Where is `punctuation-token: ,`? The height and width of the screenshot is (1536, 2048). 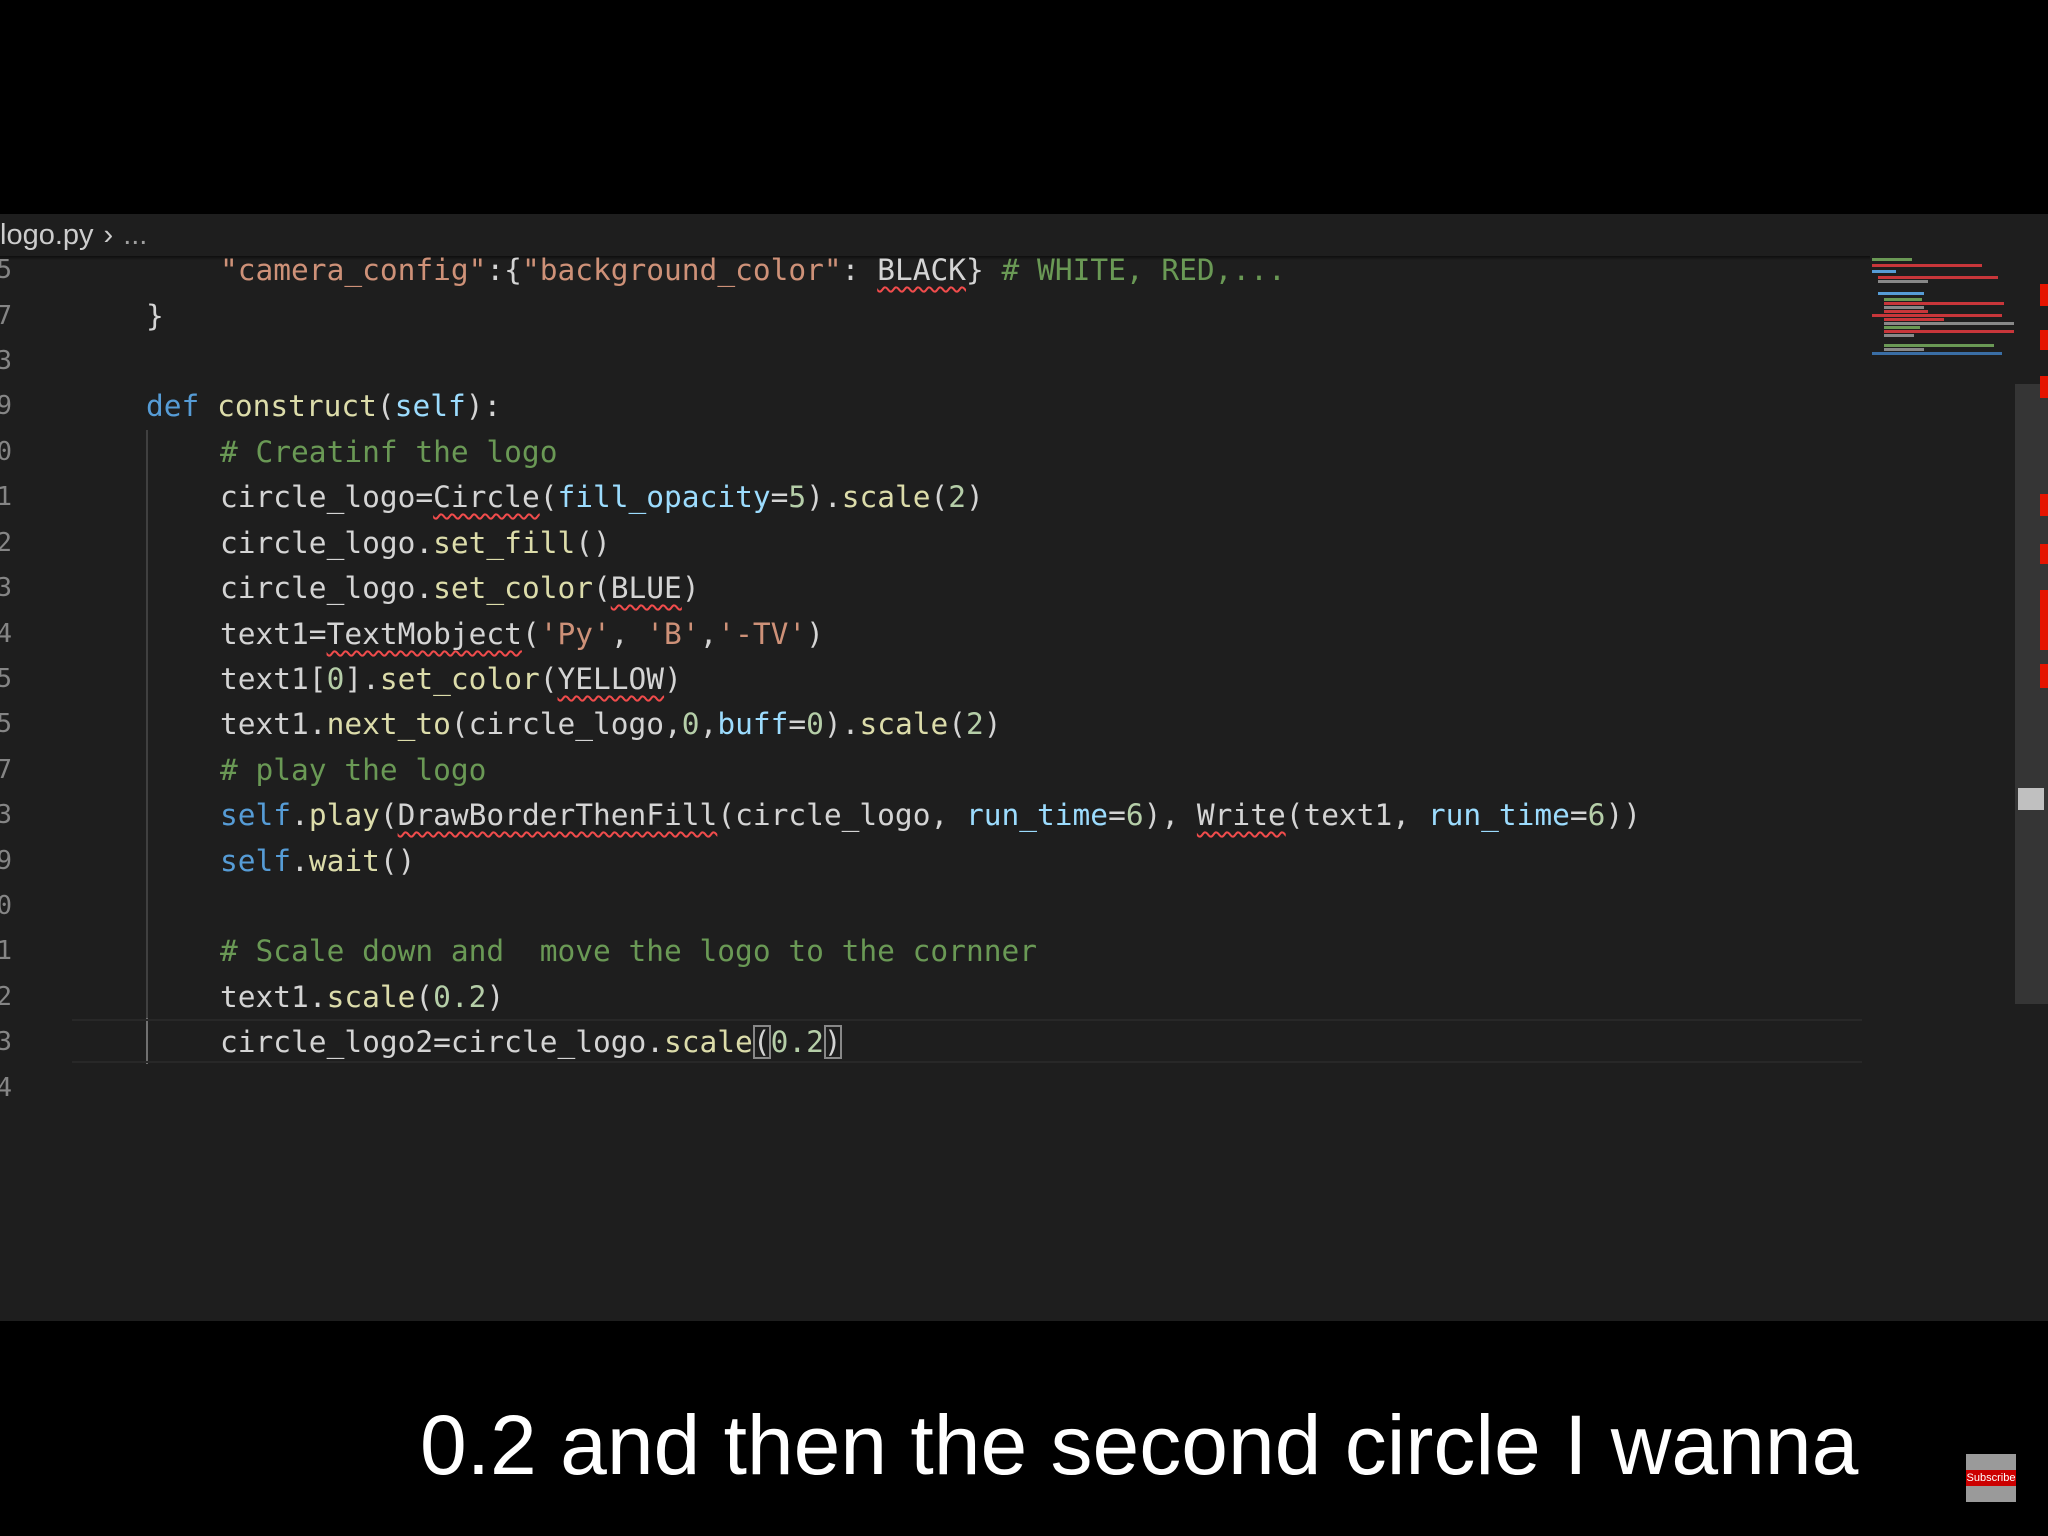 punctuation-token: , is located at coordinates (628, 634).